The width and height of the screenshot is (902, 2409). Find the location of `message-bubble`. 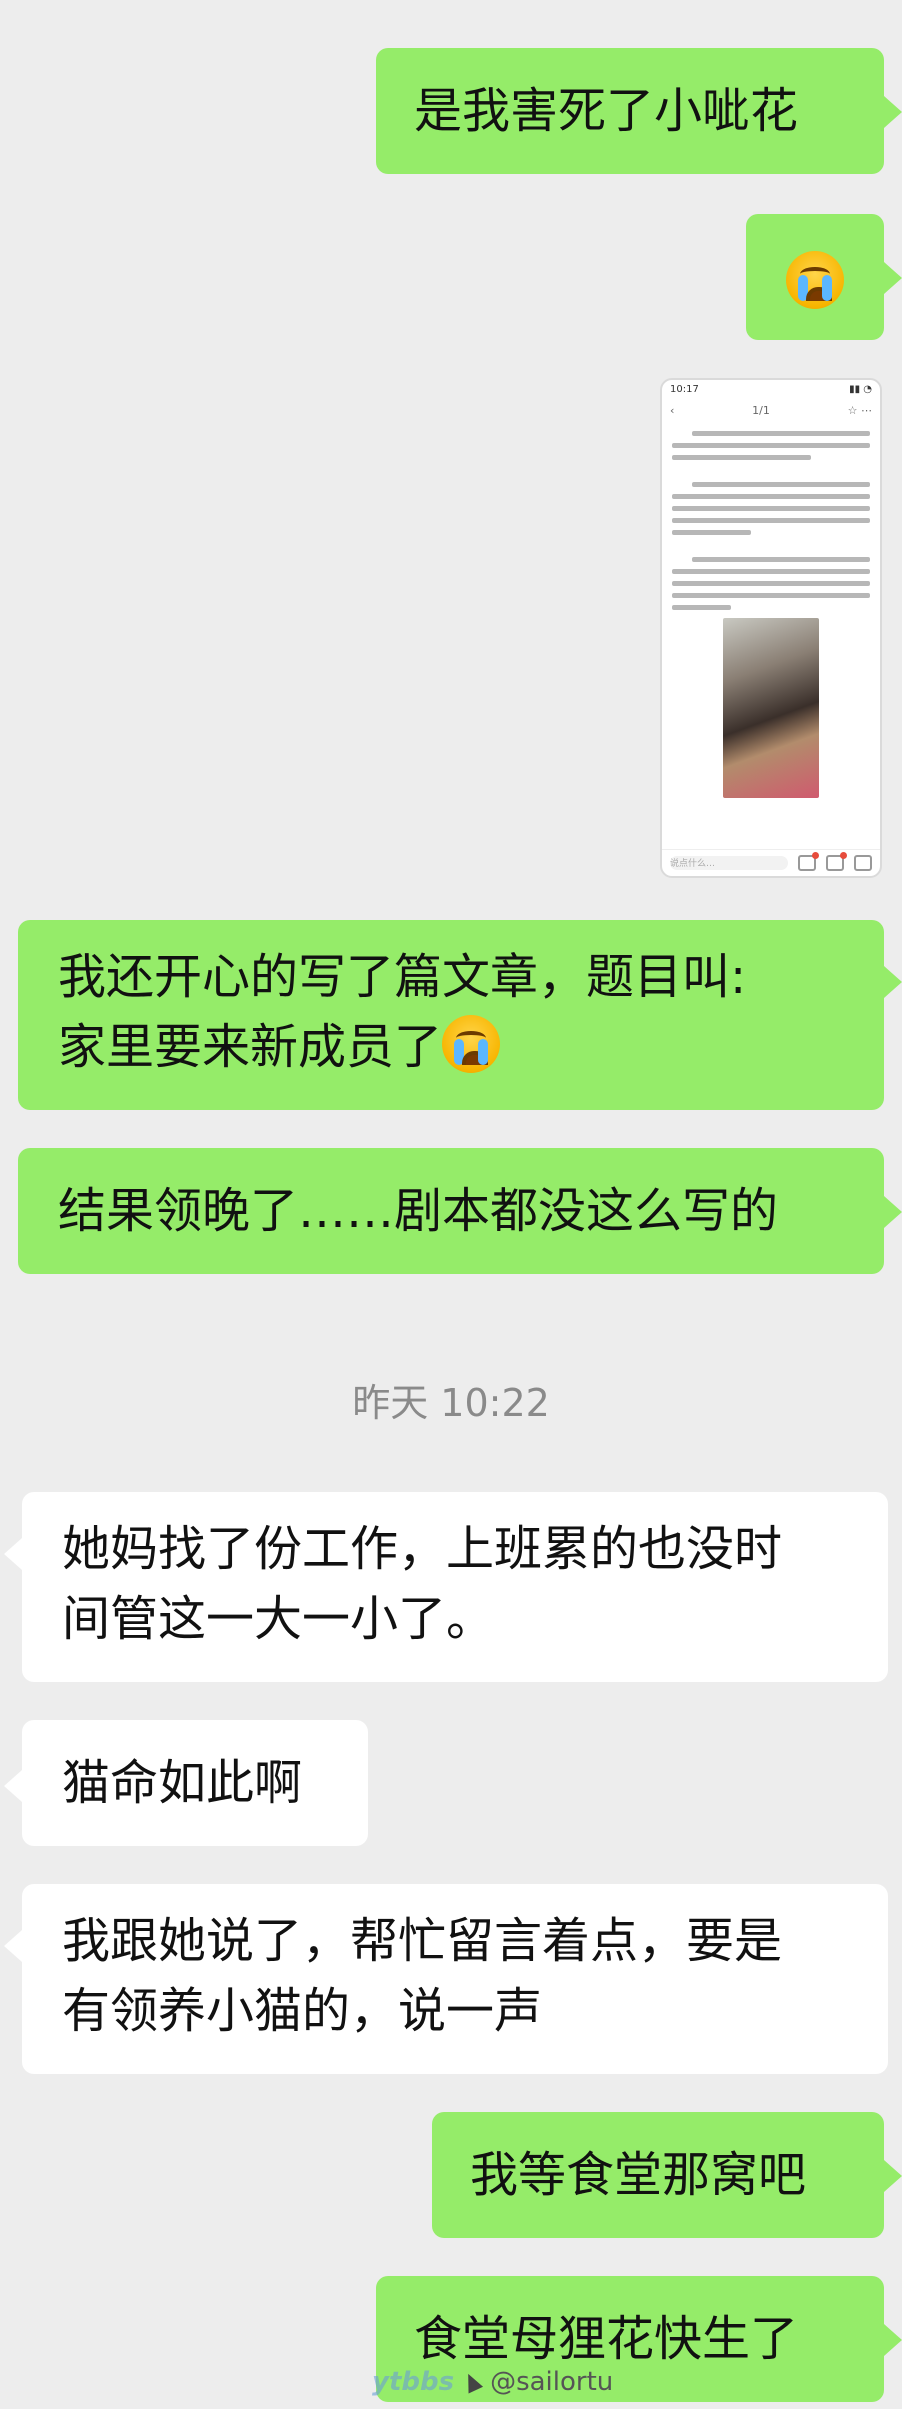

message-bubble is located at coordinates (815, 277).